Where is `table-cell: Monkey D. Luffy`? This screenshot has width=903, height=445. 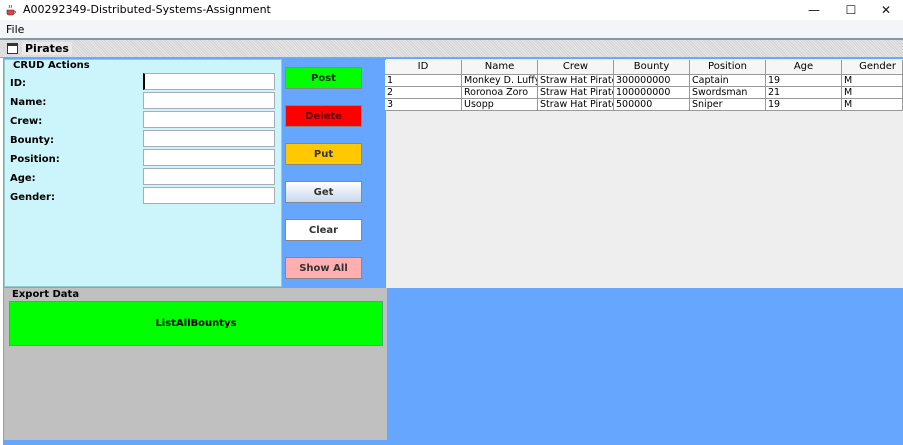
table-cell: Monkey D. Luffy is located at coordinates (500, 81).